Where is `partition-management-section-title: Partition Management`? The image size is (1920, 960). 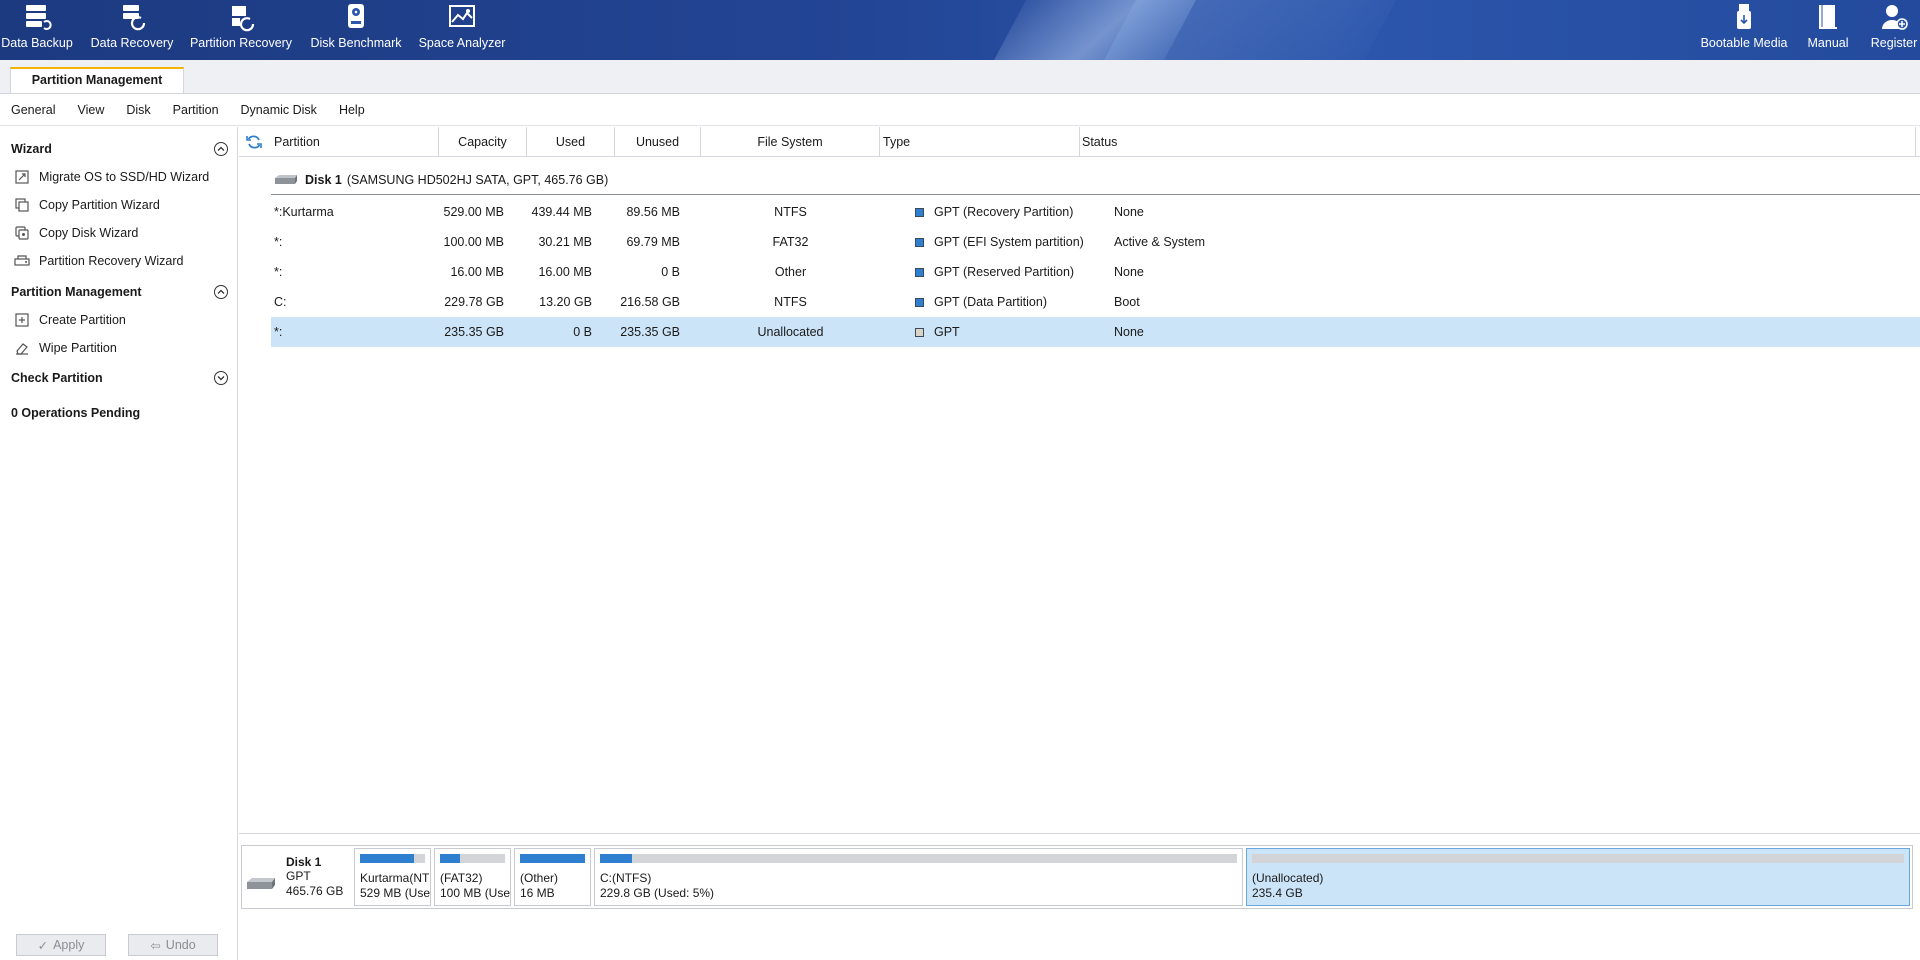
partition-management-section-title: Partition Management is located at coordinates (76, 292).